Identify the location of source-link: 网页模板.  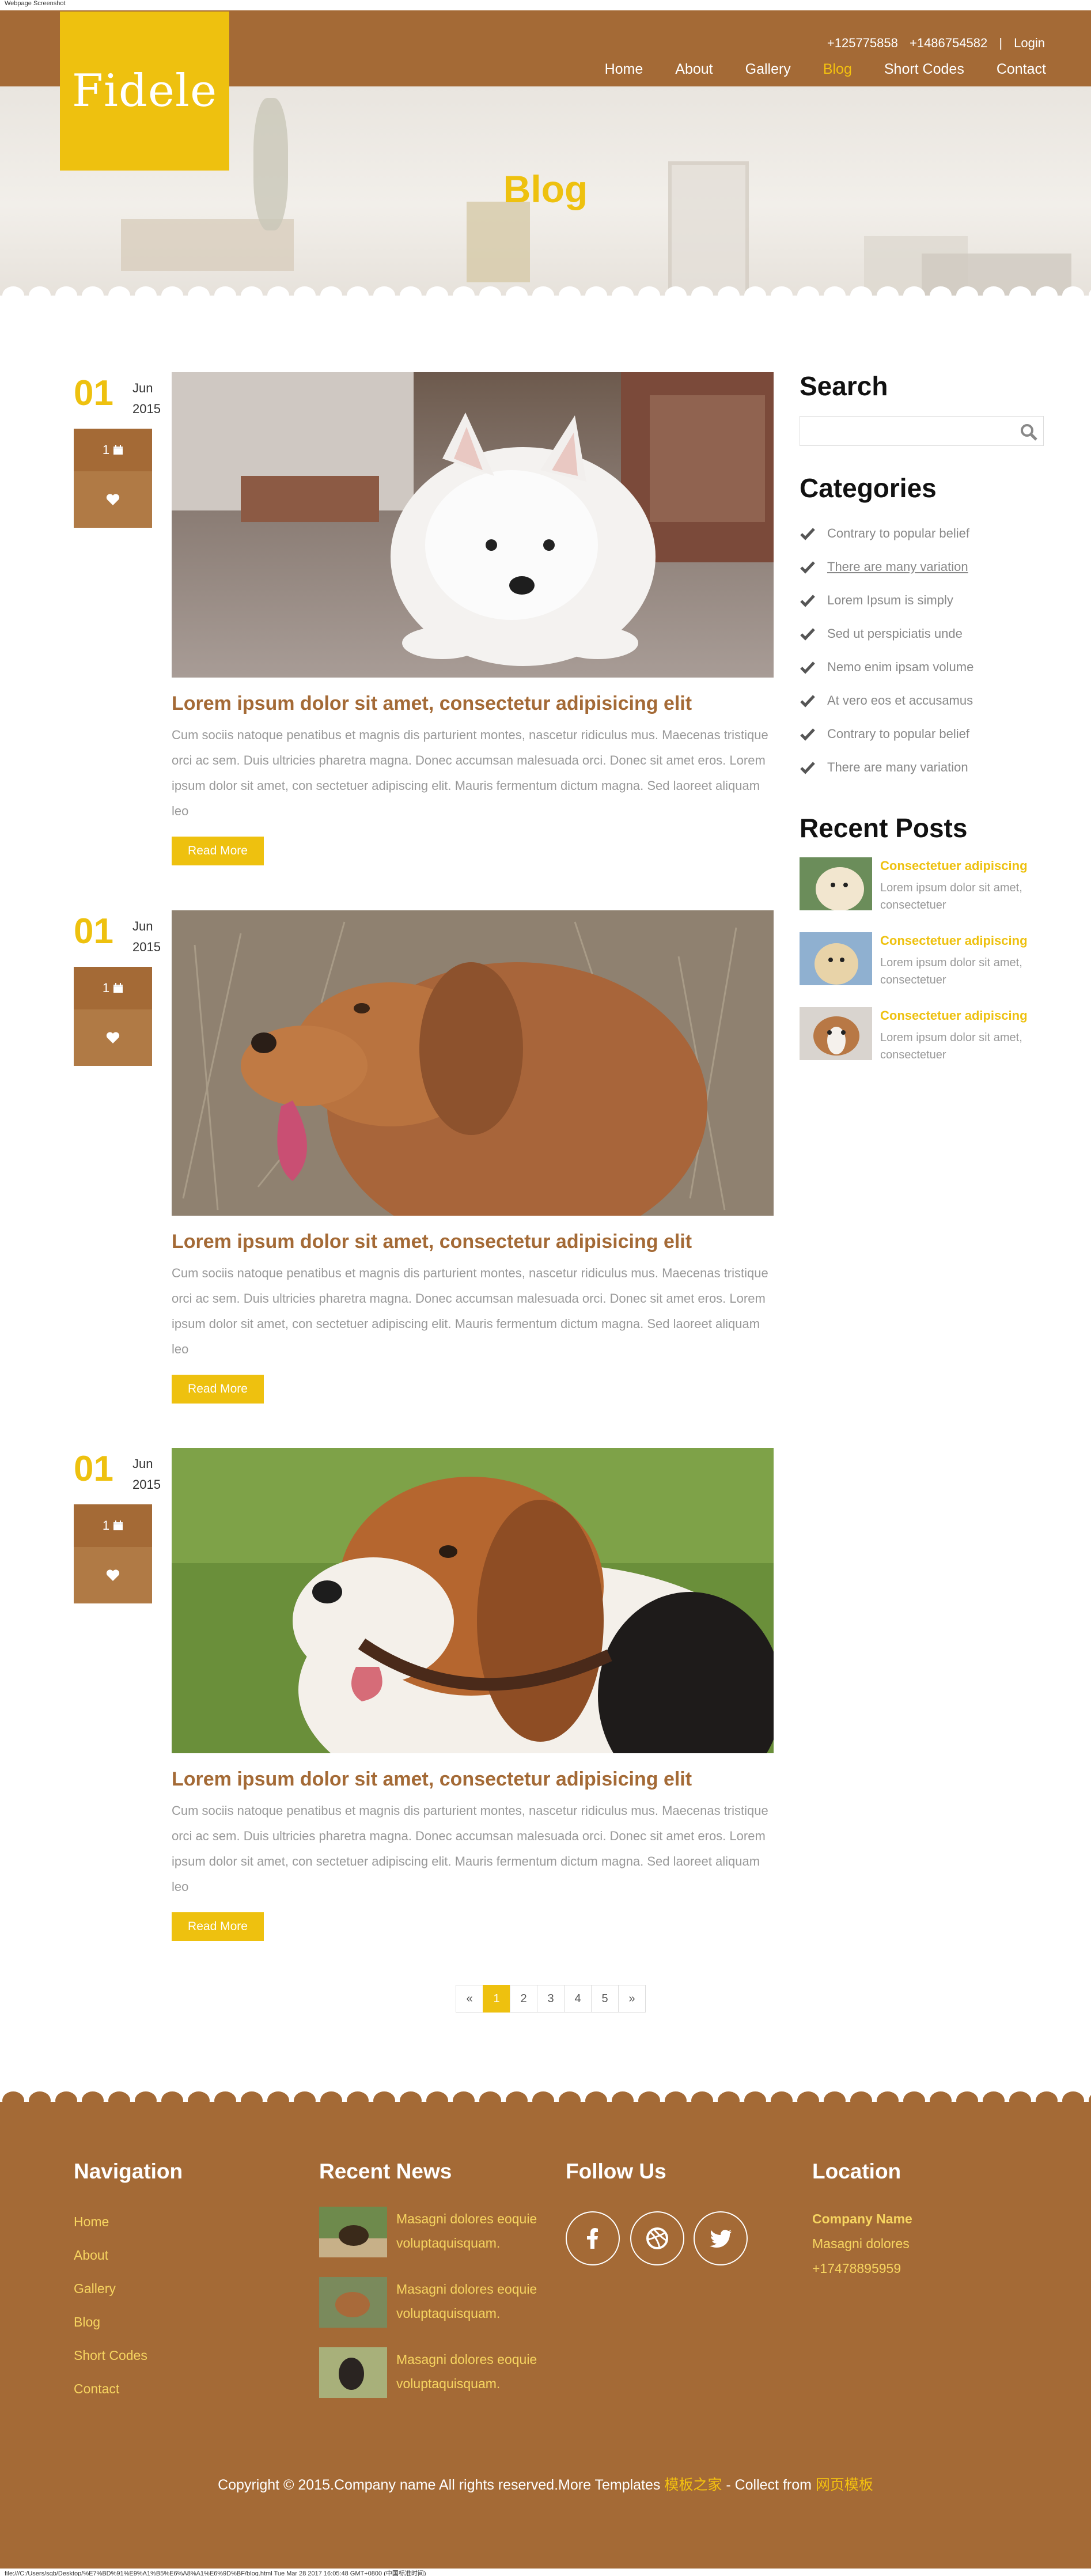
(845, 2485).